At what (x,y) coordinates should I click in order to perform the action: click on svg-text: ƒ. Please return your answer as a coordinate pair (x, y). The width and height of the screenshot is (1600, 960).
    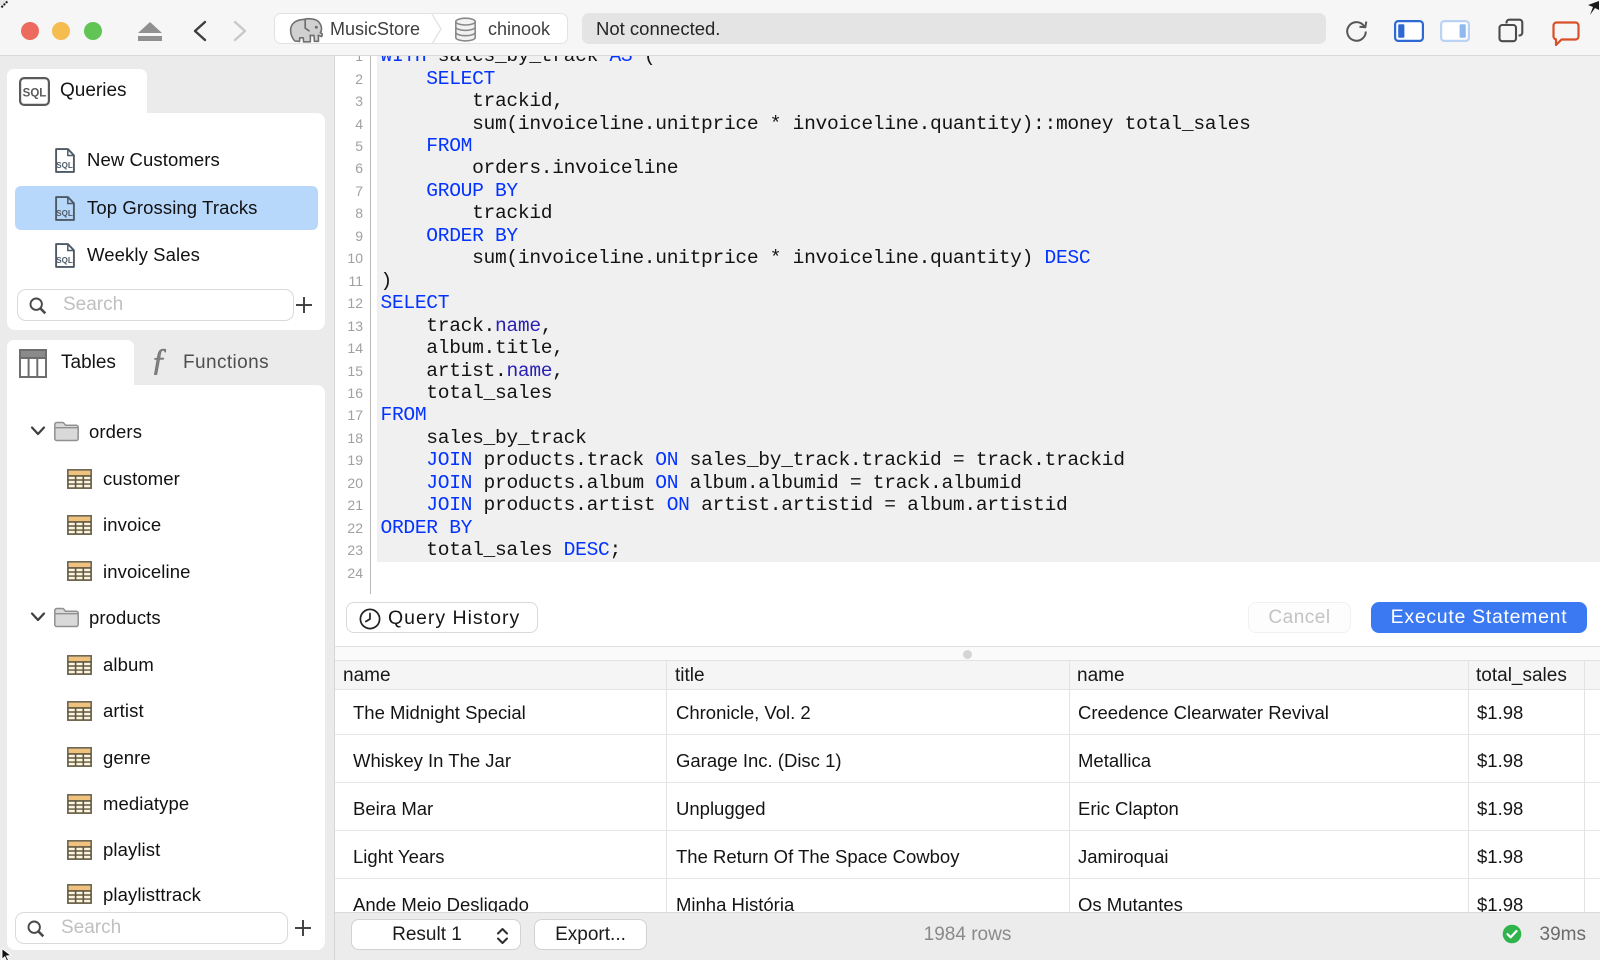
    Looking at the image, I should click on (159, 362).